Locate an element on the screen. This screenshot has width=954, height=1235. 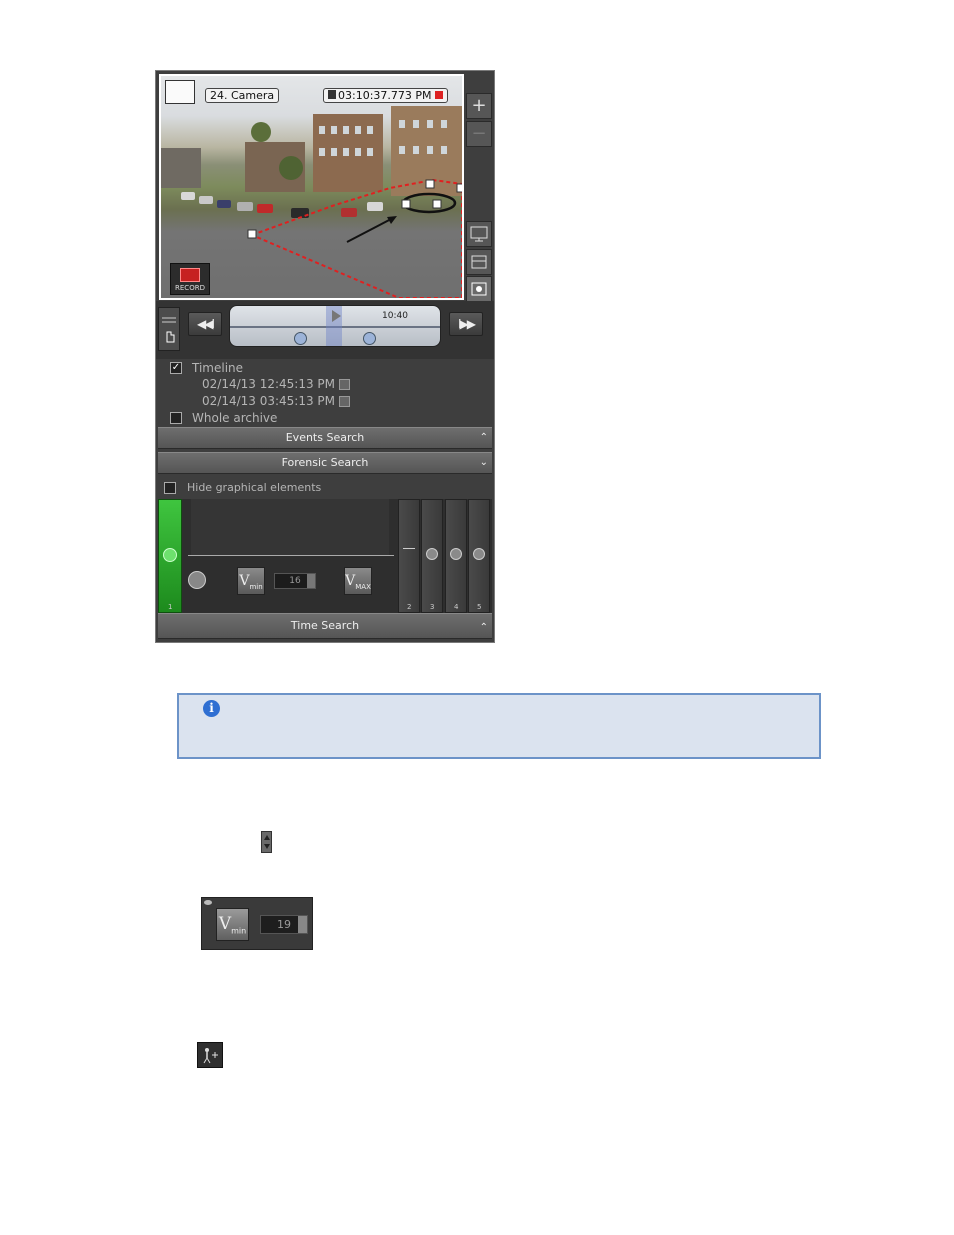
record-button: RECORD is located at coordinates (190, 279).